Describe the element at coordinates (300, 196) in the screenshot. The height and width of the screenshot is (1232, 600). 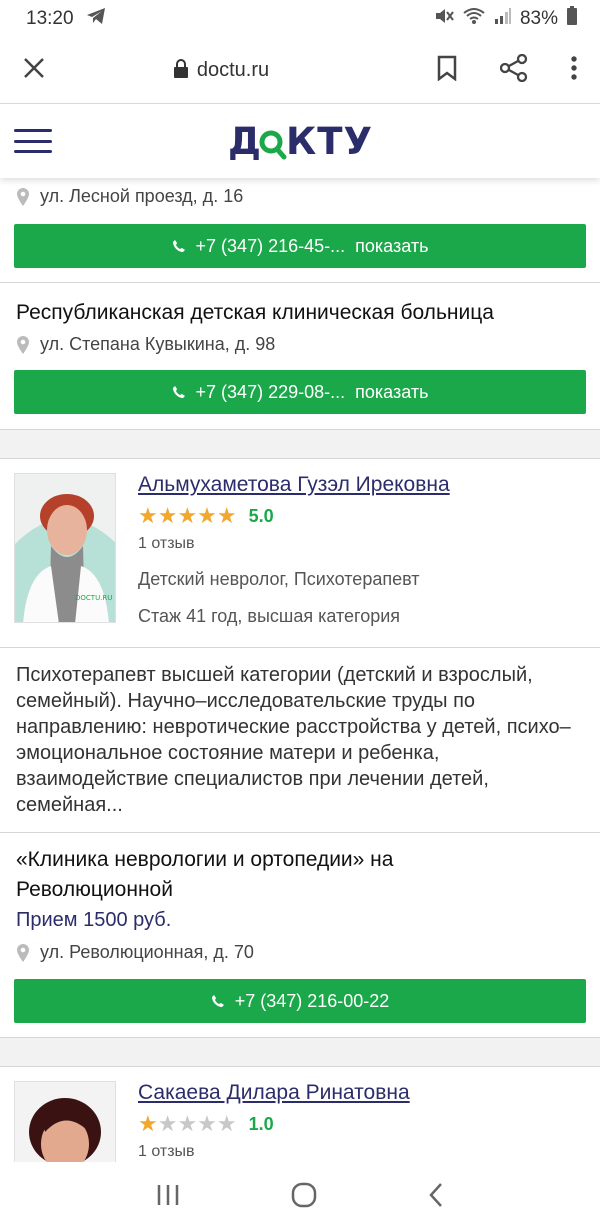
I see `clinic-address: ул. Лесной проезд, д. 16` at that location.